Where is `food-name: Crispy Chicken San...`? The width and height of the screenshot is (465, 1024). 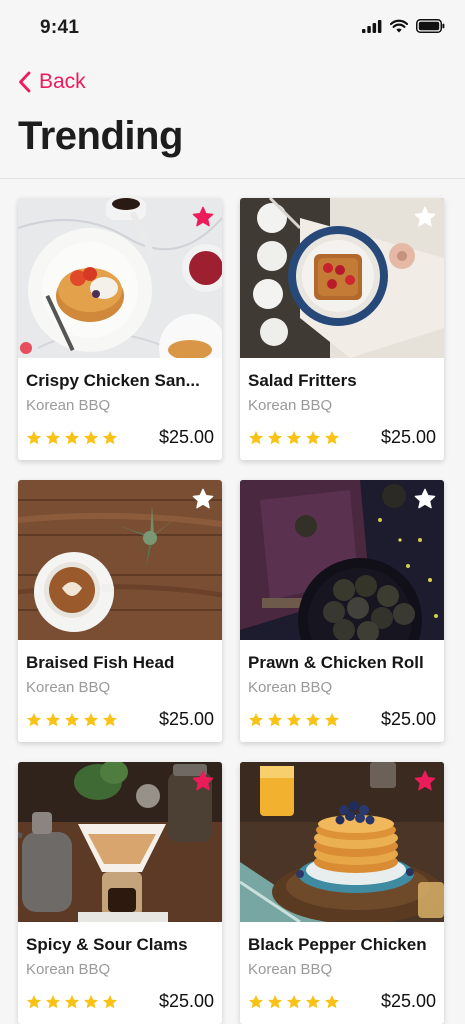
food-name: Crispy Chicken San... is located at coordinates (113, 380).